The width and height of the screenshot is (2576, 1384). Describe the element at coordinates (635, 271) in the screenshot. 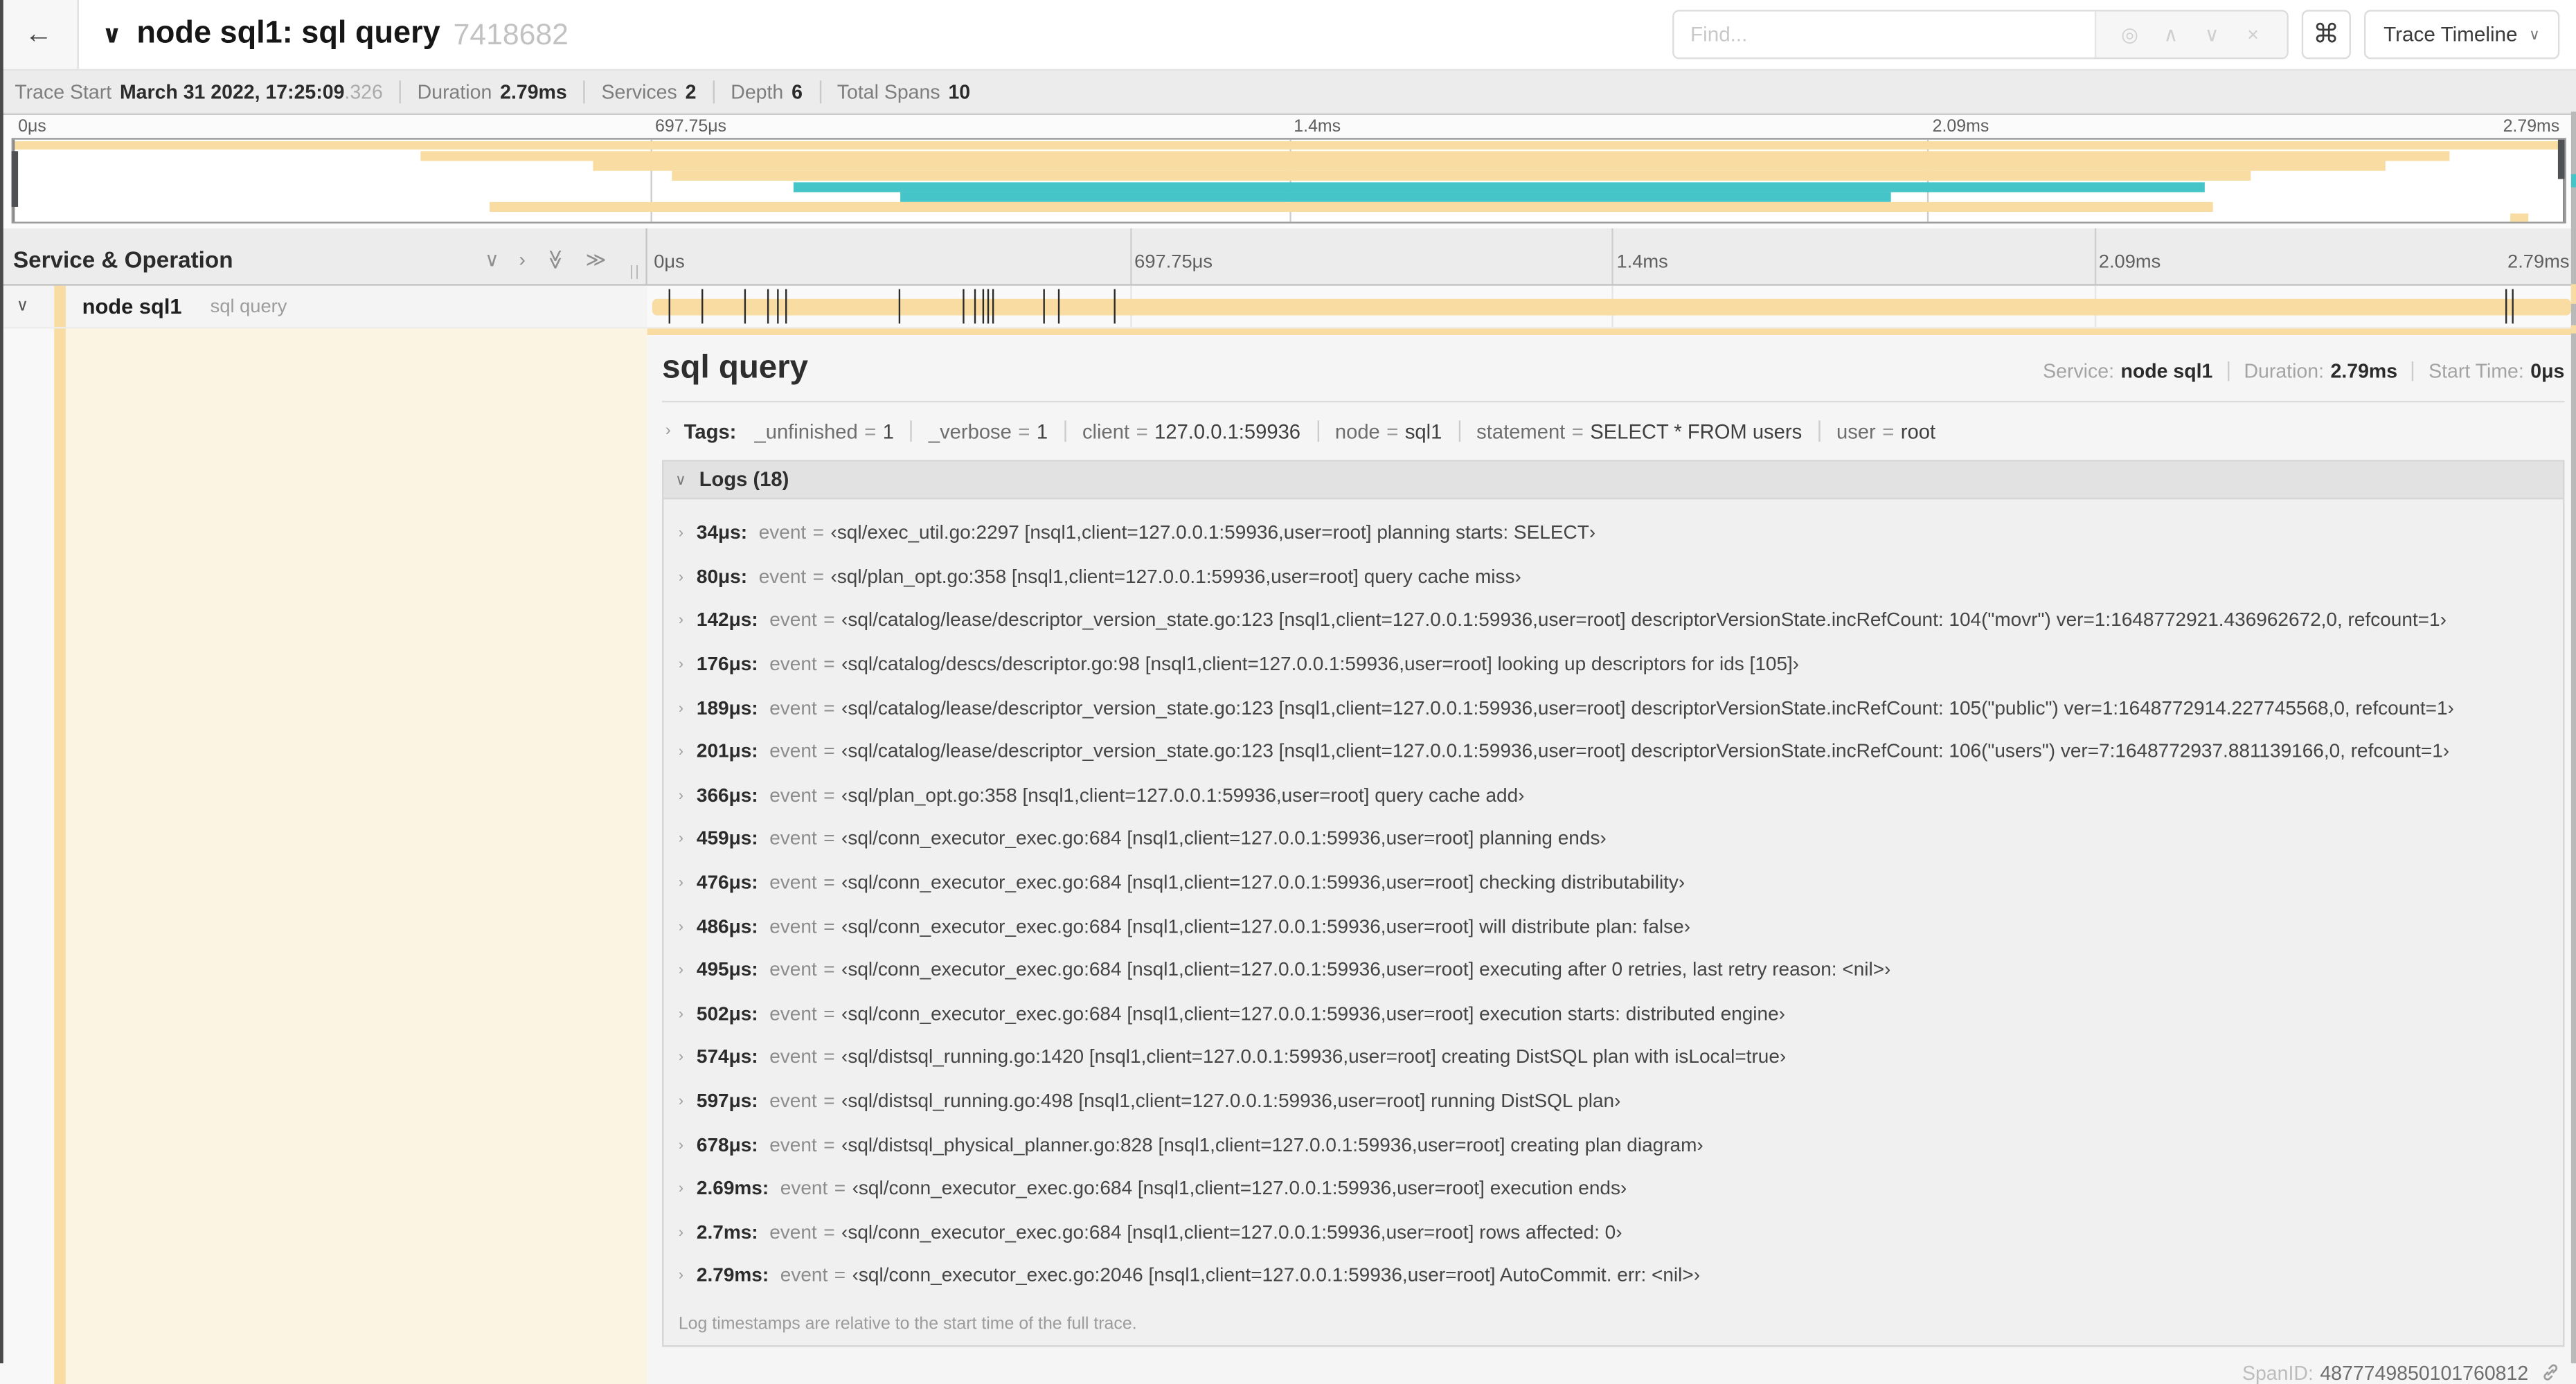

I see `column-resizer-handle: ||` at that location.